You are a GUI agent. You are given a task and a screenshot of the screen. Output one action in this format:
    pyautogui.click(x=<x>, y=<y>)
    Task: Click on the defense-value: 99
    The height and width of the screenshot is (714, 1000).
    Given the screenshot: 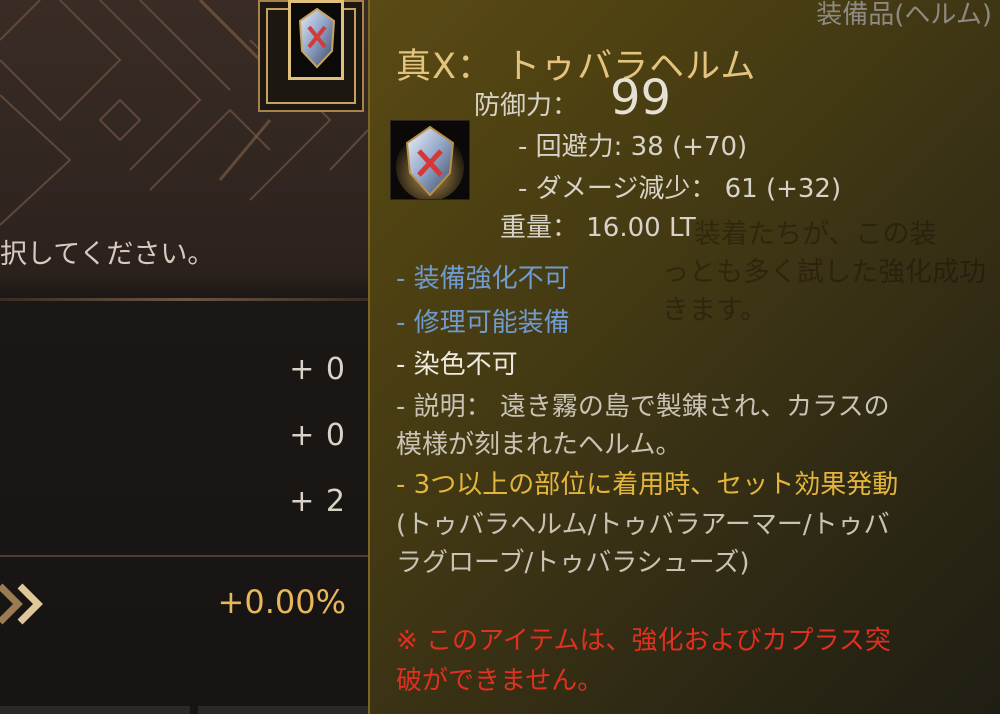 What is the action you would take?
    pyautogui.click(x=641, y=98)
    